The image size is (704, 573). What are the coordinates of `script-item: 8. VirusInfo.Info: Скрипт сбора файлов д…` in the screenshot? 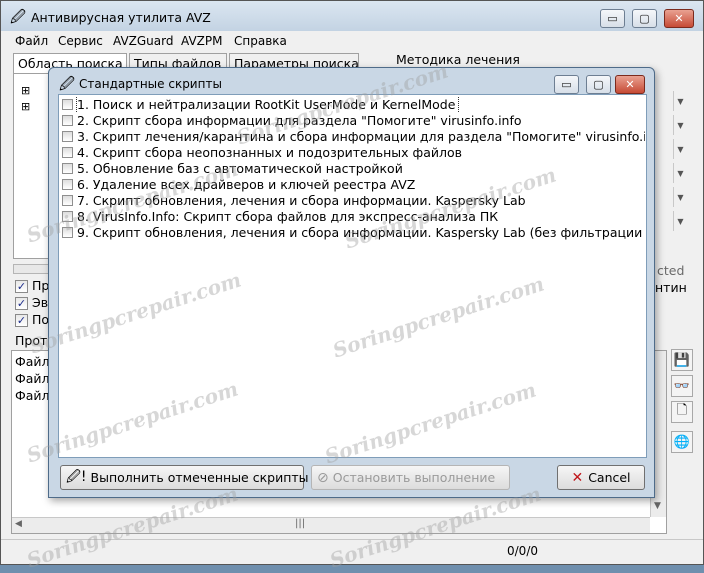 It's located at (352, 217).